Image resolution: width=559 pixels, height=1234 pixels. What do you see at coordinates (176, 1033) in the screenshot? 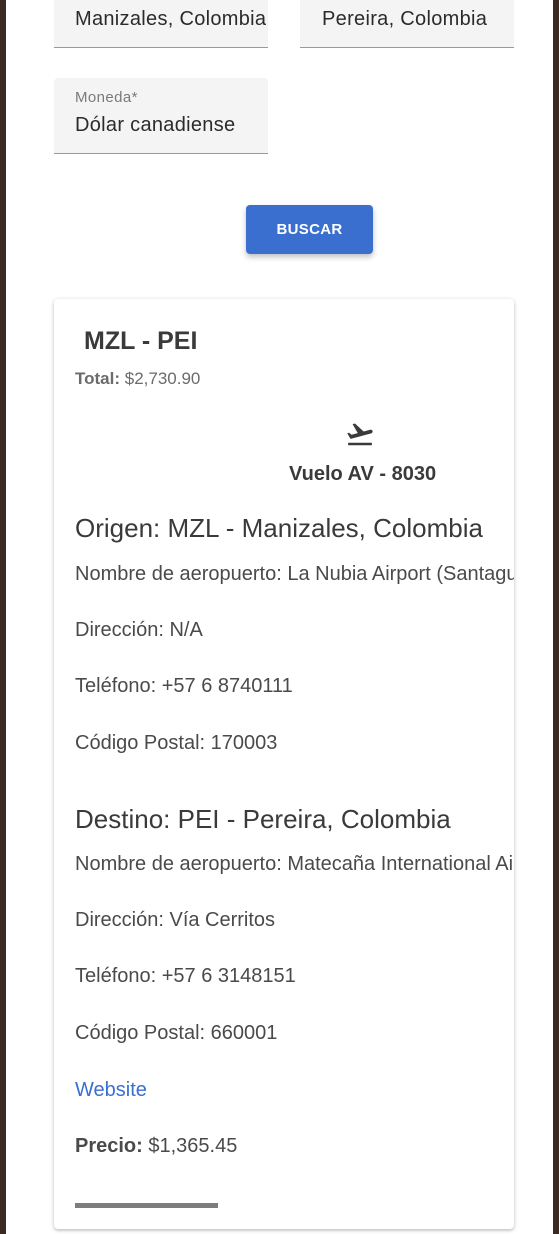
I see `destination-postal: Código Postal: 660001` at bounding box center [176, 1033].